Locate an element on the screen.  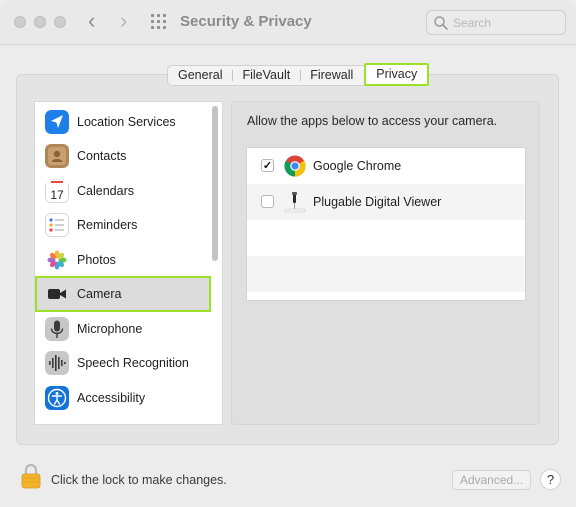
list-item-label: Microphone is located at coordinates (110, 329).